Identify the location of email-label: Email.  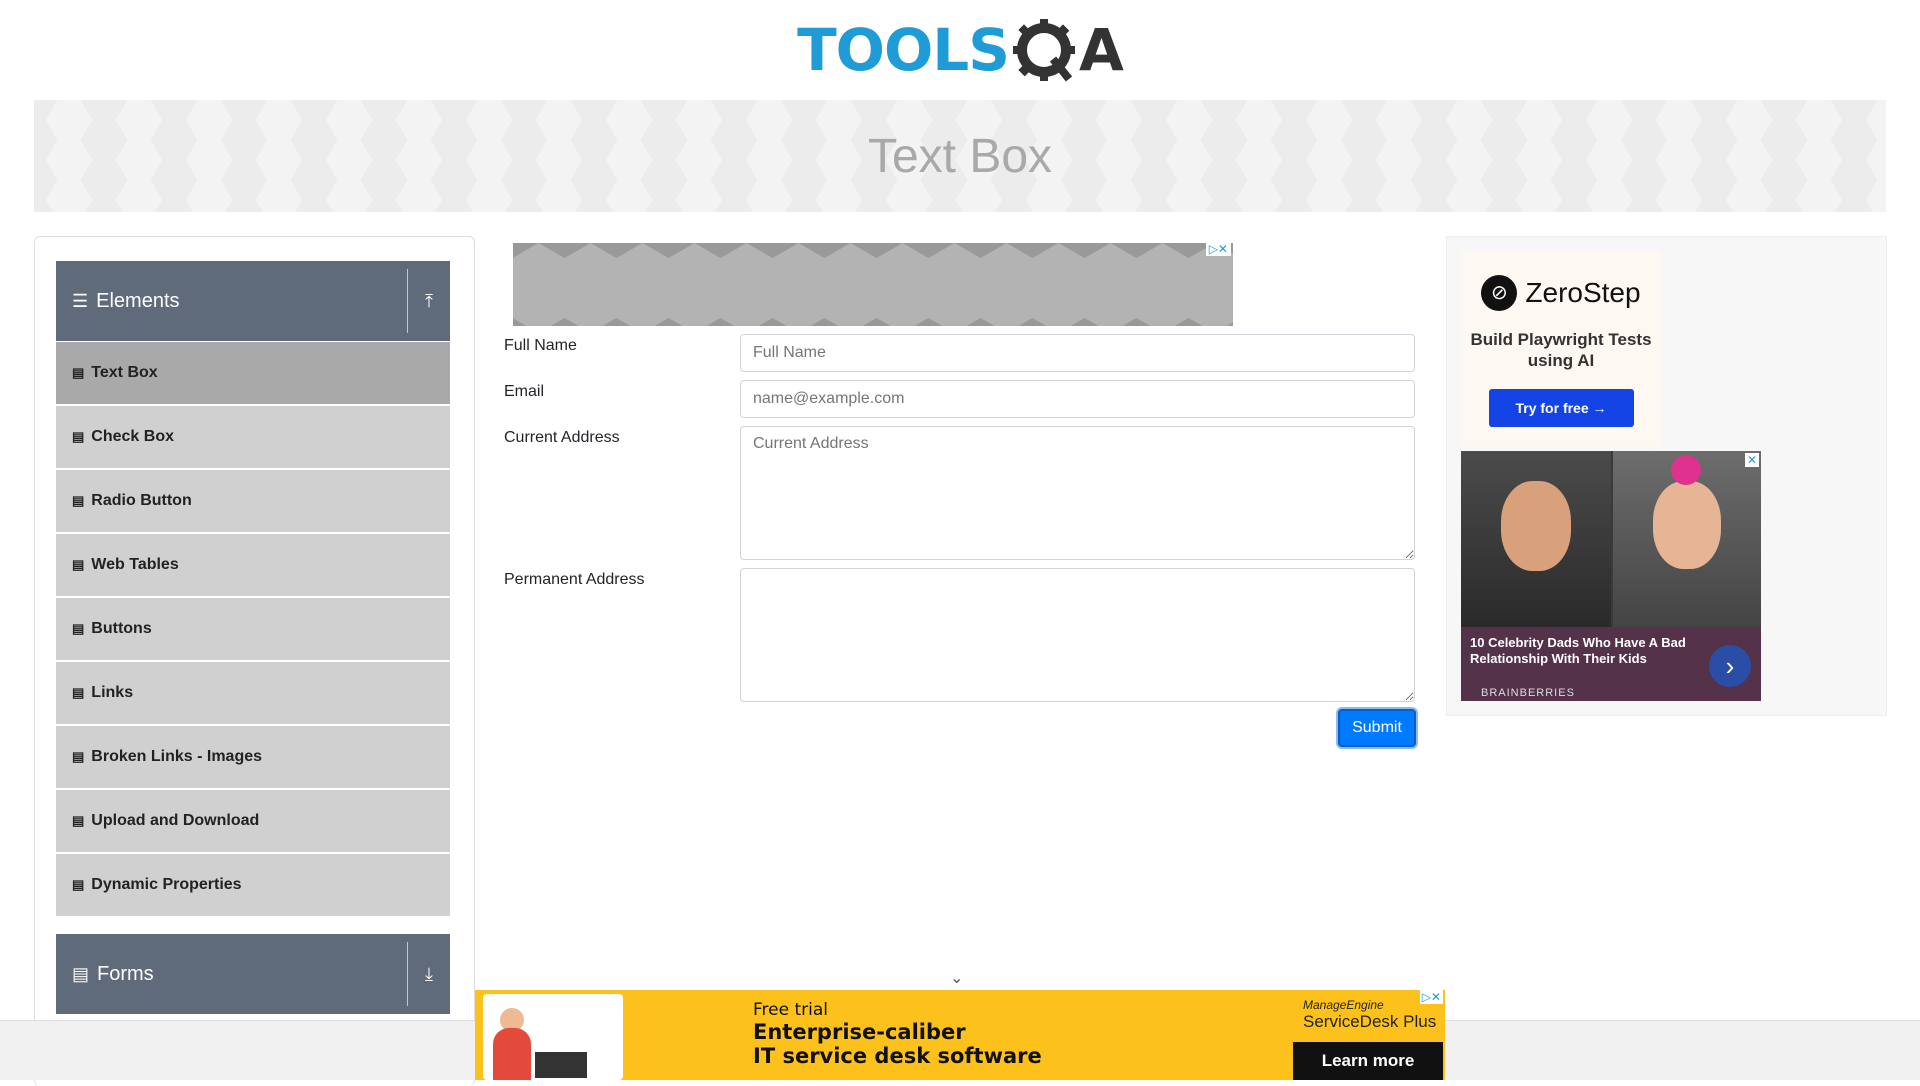
(524, 391).